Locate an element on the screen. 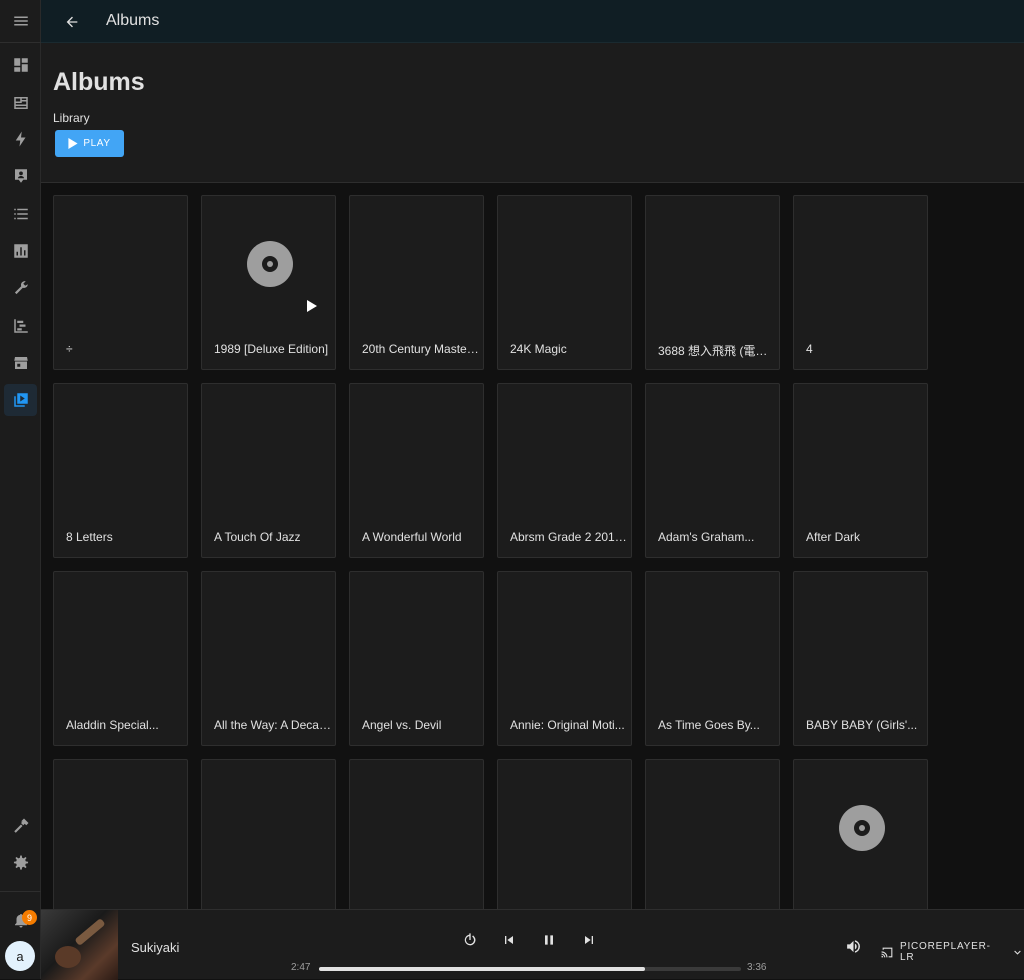 The image size is (1024, 980). next-track-button is located at coordinates (589, 940).